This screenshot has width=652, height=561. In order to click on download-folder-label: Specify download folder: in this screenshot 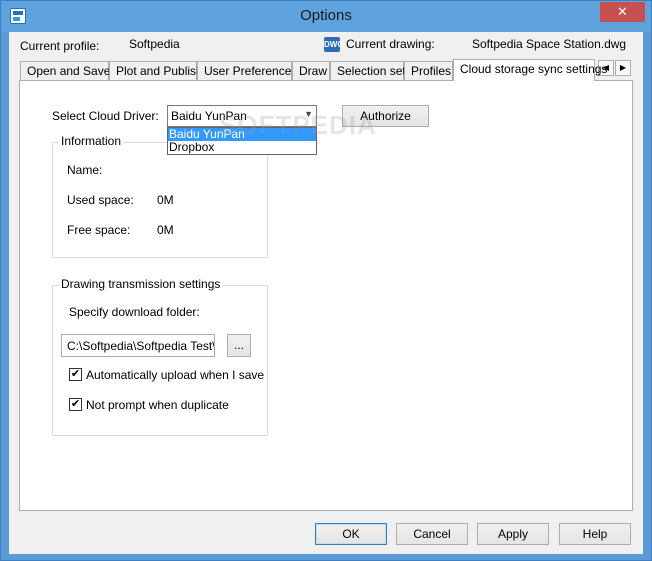, I will do `click(134, 312)`.